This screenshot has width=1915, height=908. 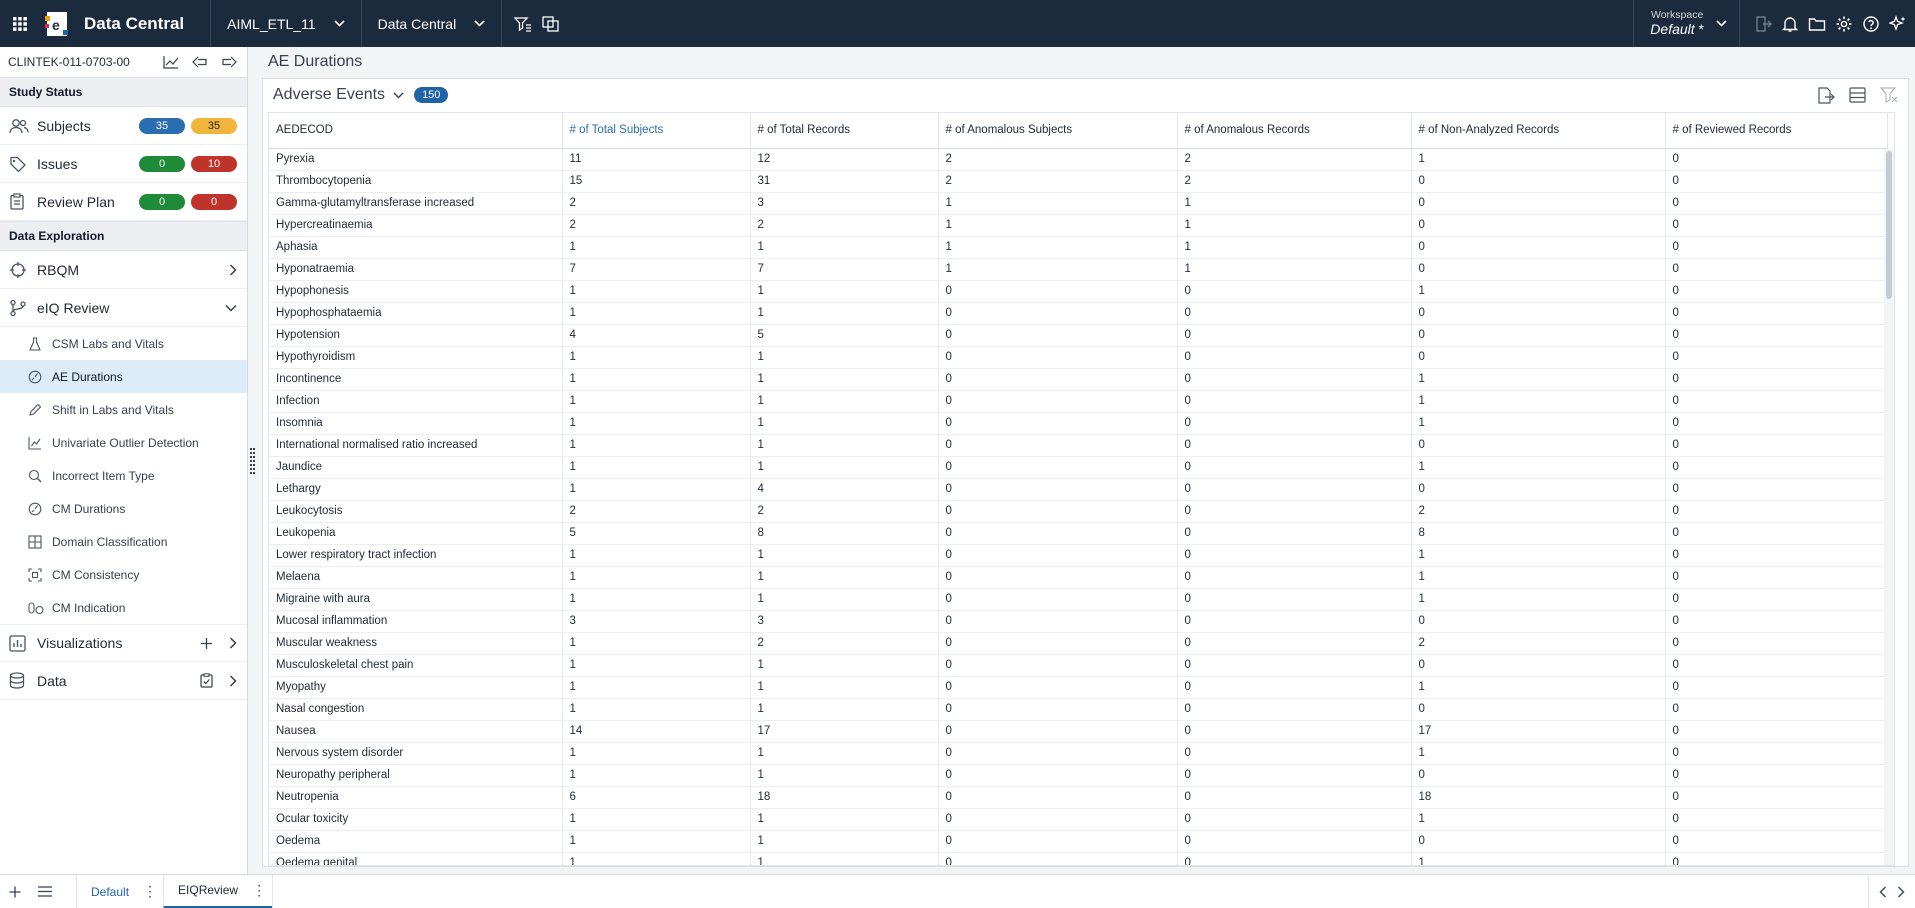 What do you see at coordinates (1078, 643) in the screenshot?
I see `table-row: Muscular weakness 1 2 0 0 2 0` at bounding box center [1078, 643].